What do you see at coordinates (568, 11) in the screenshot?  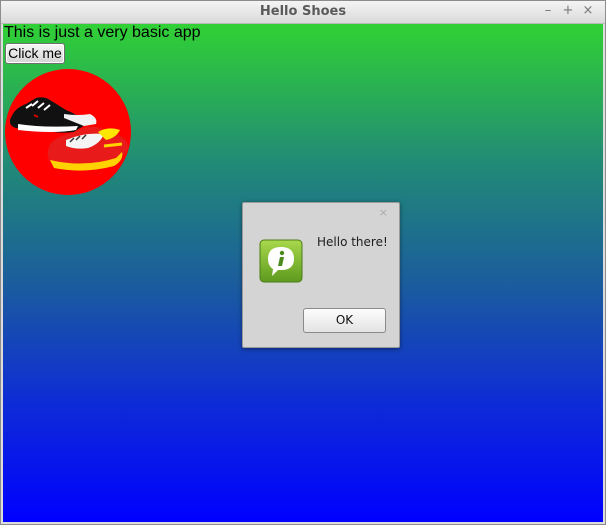 I see `maximize-button: +` at bounding box center [568, 11].